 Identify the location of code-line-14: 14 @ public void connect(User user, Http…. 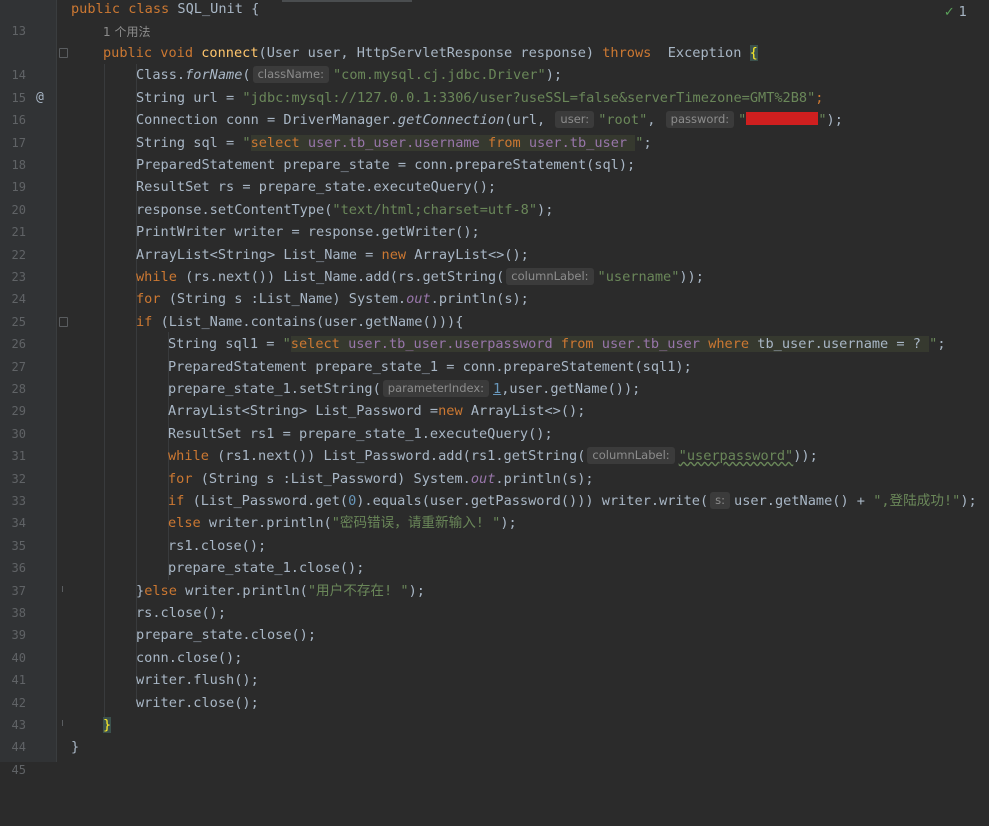
(494, 73).